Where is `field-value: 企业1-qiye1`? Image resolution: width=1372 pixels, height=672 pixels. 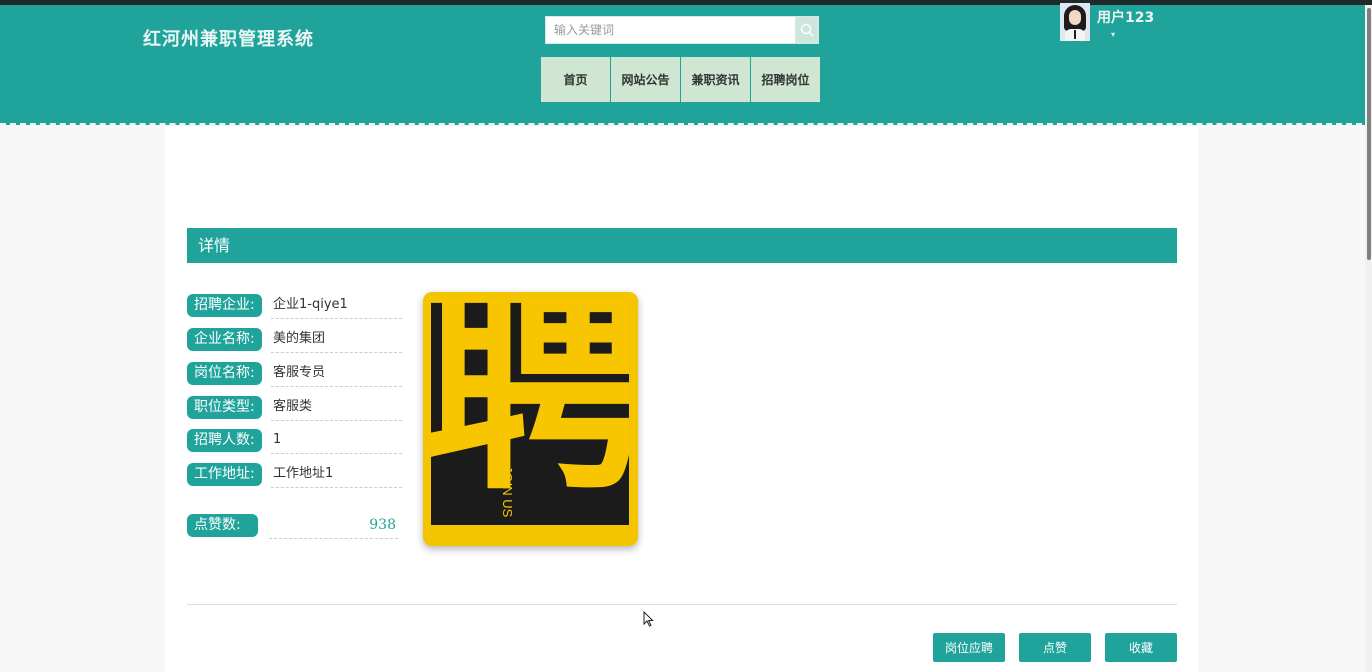 field-value: 企业1-qiye1 is located at coordinates (336, 305).